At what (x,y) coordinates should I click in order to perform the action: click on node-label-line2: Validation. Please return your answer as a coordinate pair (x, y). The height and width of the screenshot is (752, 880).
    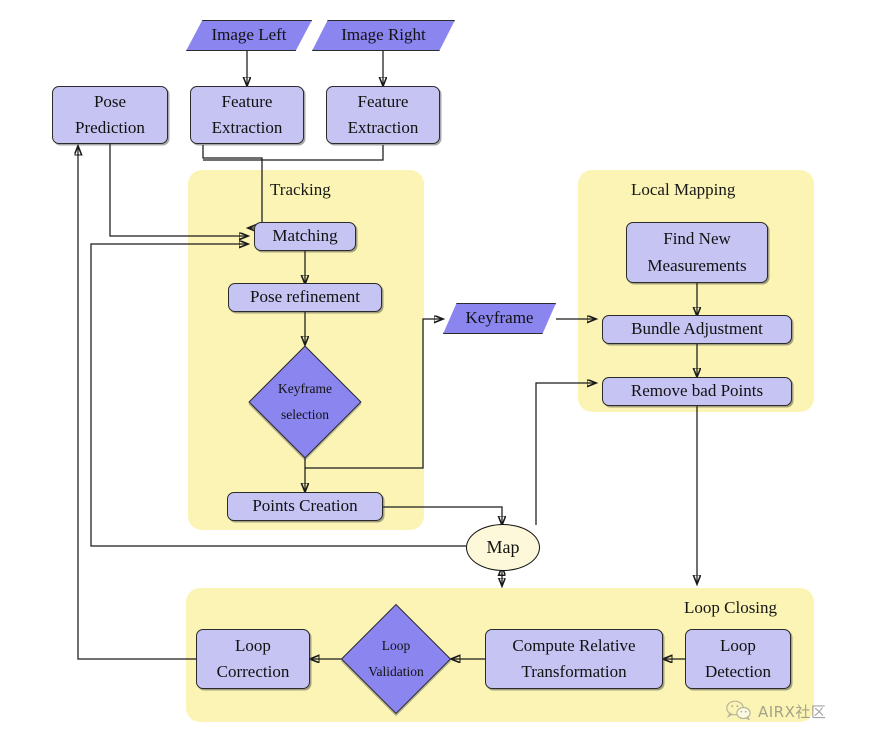
    Looking at the image, I should click on (396, 671).